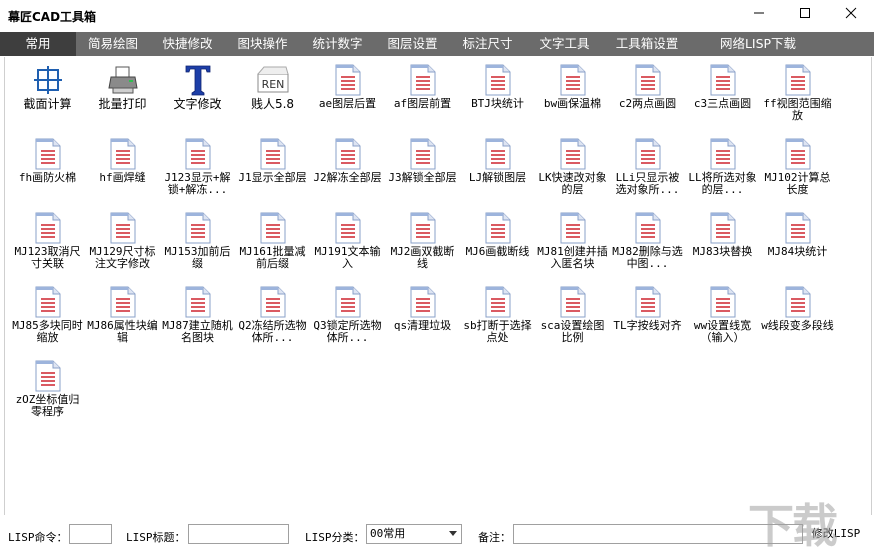 This screenshot has height=559, width=874. Describe the element at coordinates (797, 183) in the screenshot. I see `tool-item-label: MJ102计算总长度` at that location.